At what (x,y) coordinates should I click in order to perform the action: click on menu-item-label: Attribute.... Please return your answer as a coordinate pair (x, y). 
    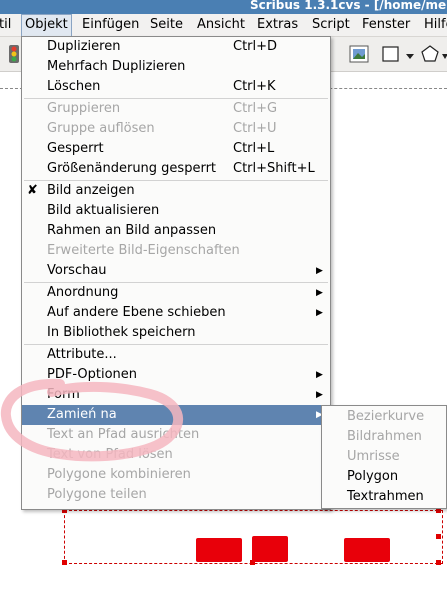
    Looking at the image, I should click on (82, 354).